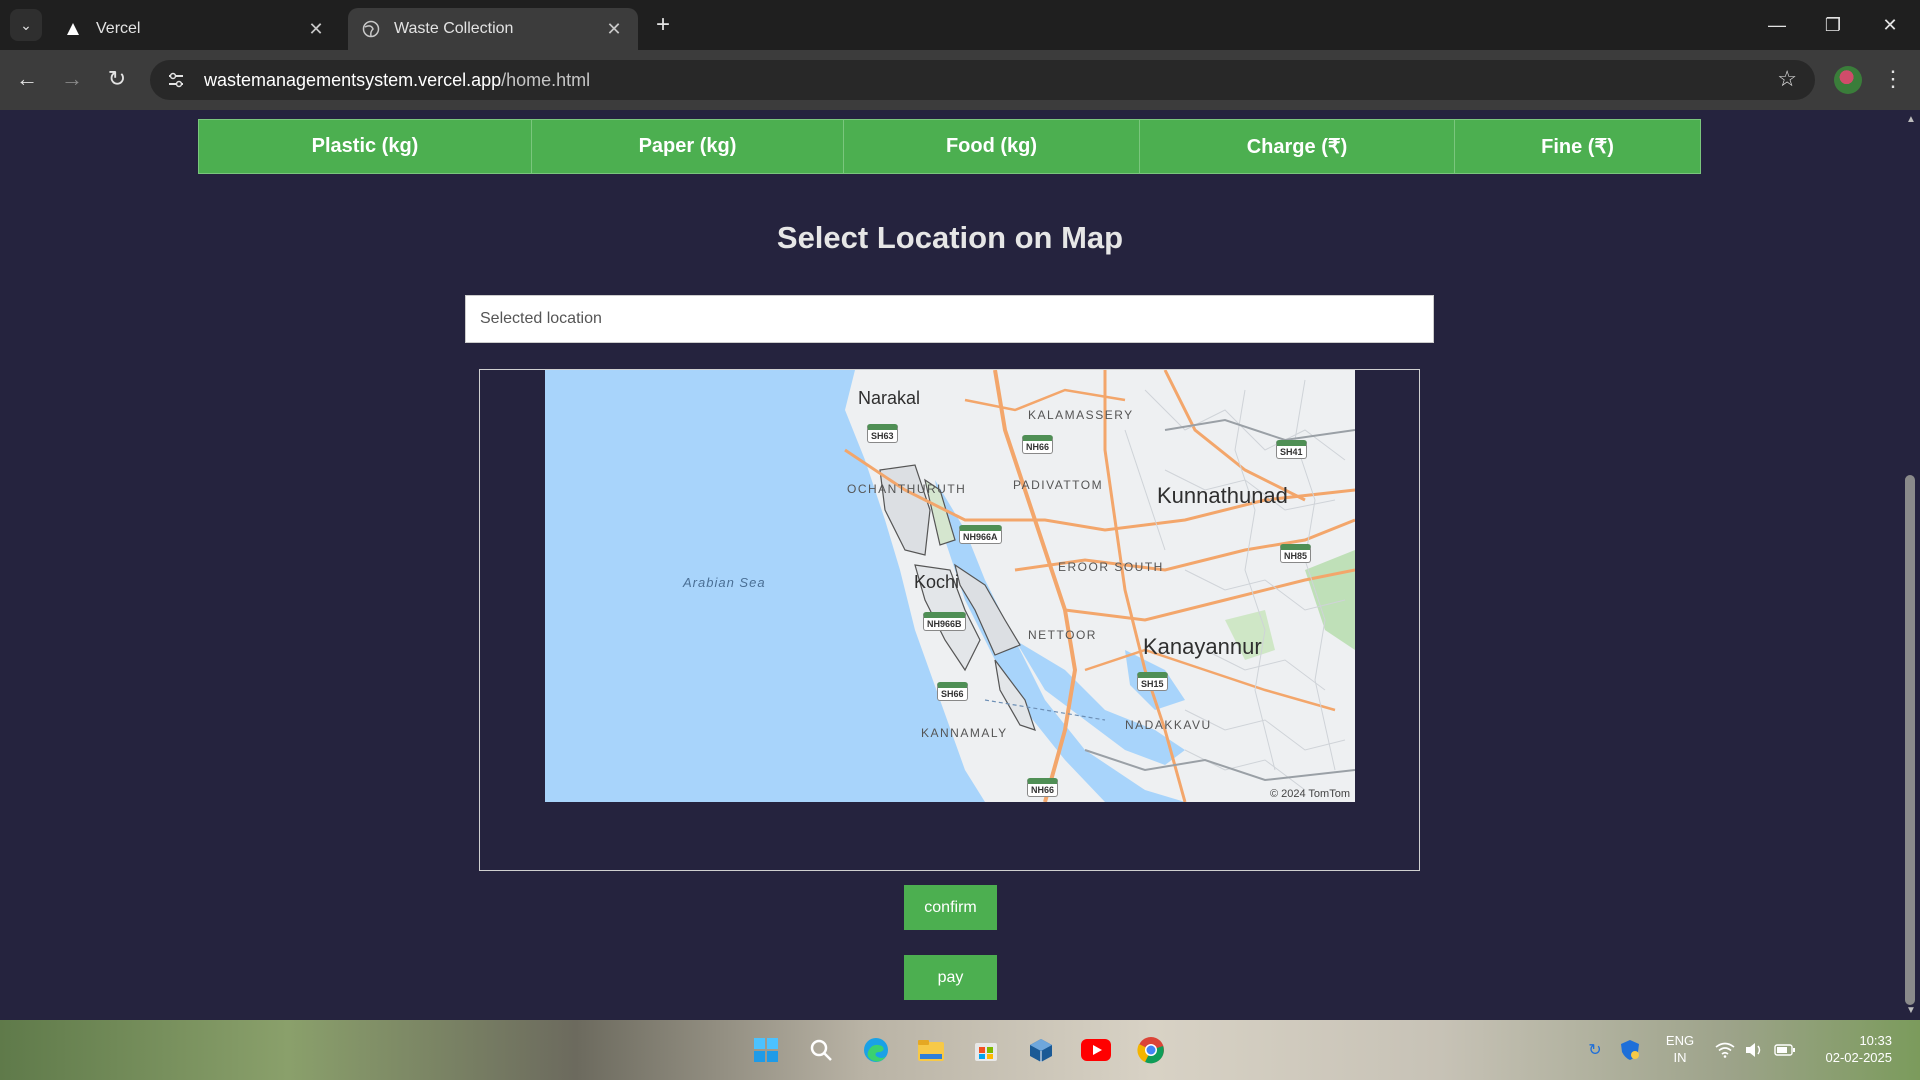 The height and width of the screenshot is (1080, 1920). What do you see at coordinates (1291, 449) in the screenshot?
I see `road-shield: SH41` at bounding box center [1291, 449].